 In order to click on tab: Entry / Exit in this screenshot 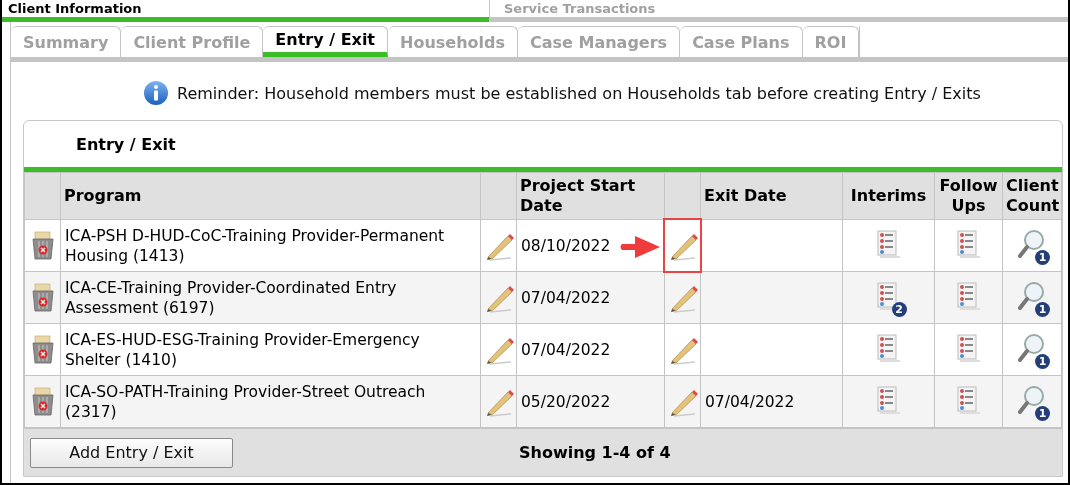, I will do `click(325, 41)`.